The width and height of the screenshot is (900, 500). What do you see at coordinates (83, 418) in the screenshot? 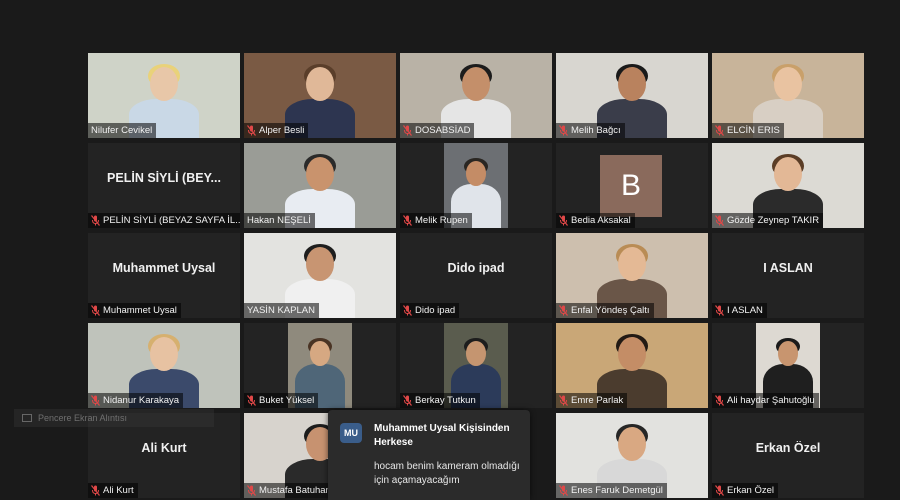
I see `snipping-tool-label: Pencere Ekran Alıntısı` at bounding box center [83, 418].